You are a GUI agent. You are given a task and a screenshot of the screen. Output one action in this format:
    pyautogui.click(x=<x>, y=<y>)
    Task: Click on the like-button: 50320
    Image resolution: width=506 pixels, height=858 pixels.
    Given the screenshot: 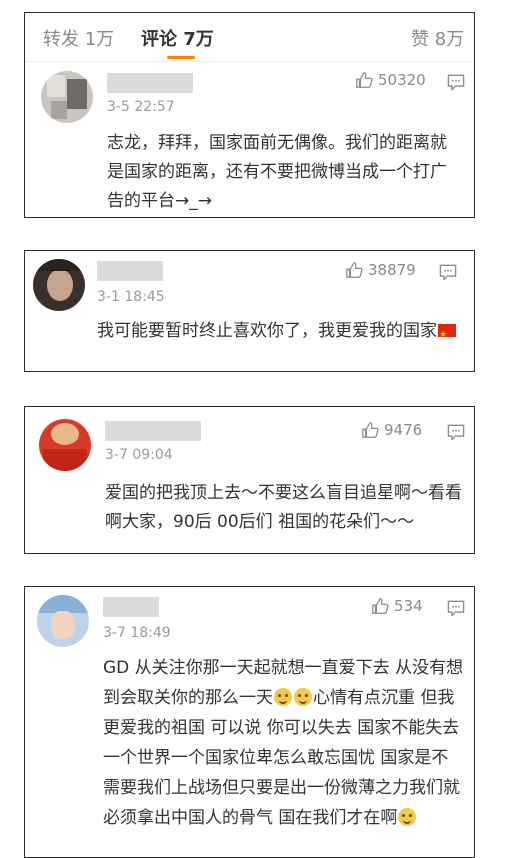 What is the action you would take?
    pyautogui.click(x=390, y=80)
    